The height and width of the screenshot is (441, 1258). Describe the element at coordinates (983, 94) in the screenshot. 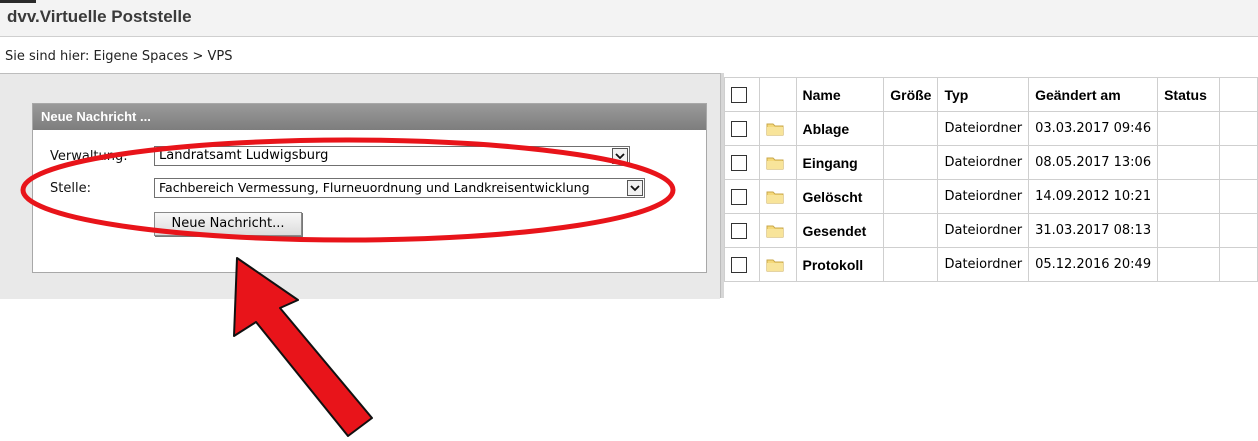

I see `column-header-type: Typ` at that location.